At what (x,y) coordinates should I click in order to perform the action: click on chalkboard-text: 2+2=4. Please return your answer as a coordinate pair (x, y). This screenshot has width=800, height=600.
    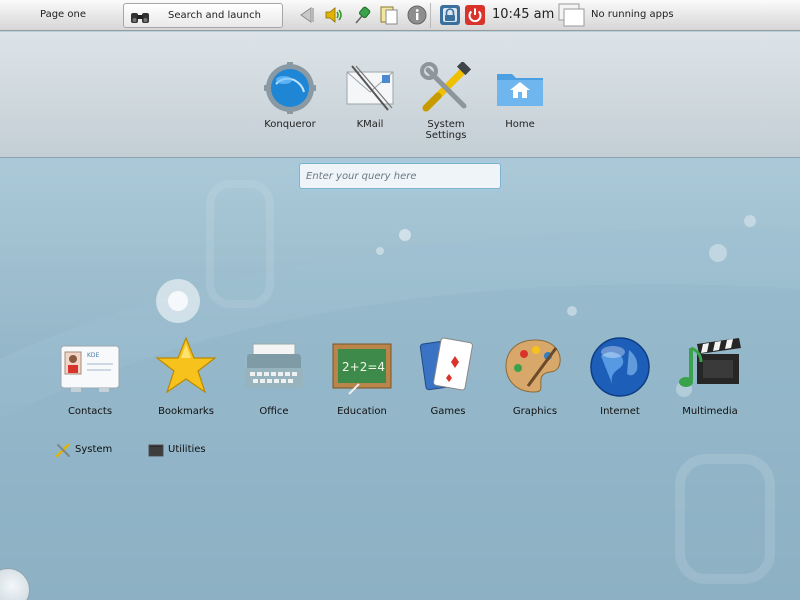
    Looking at the image, I should click on (363, 367).